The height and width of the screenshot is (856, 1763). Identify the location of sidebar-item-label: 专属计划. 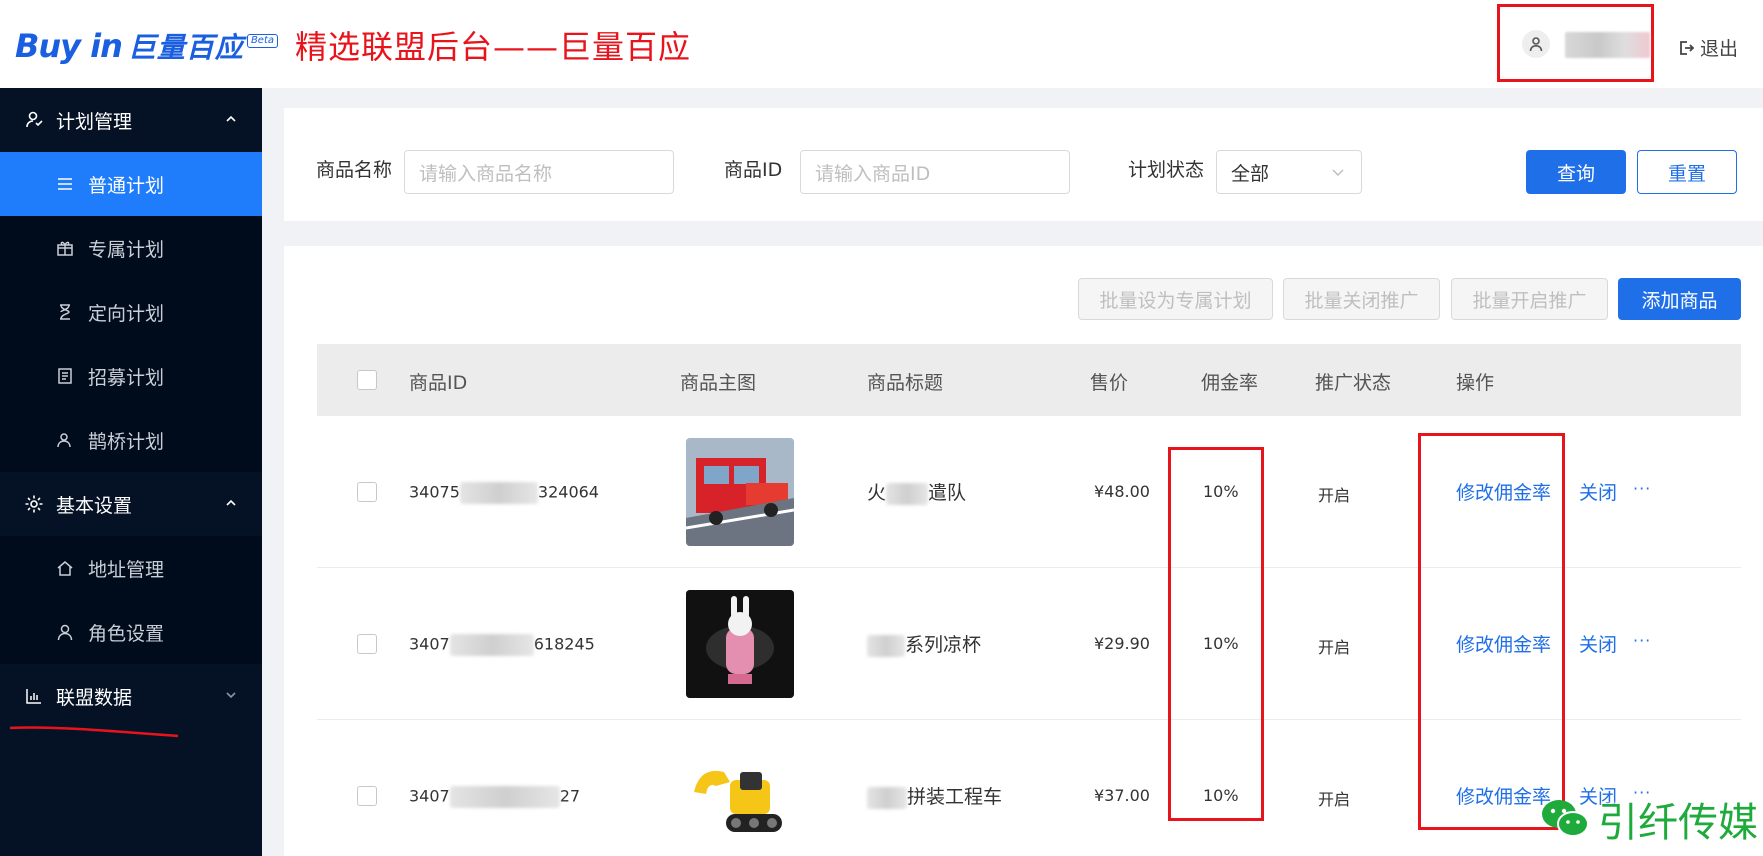
(126, 249).